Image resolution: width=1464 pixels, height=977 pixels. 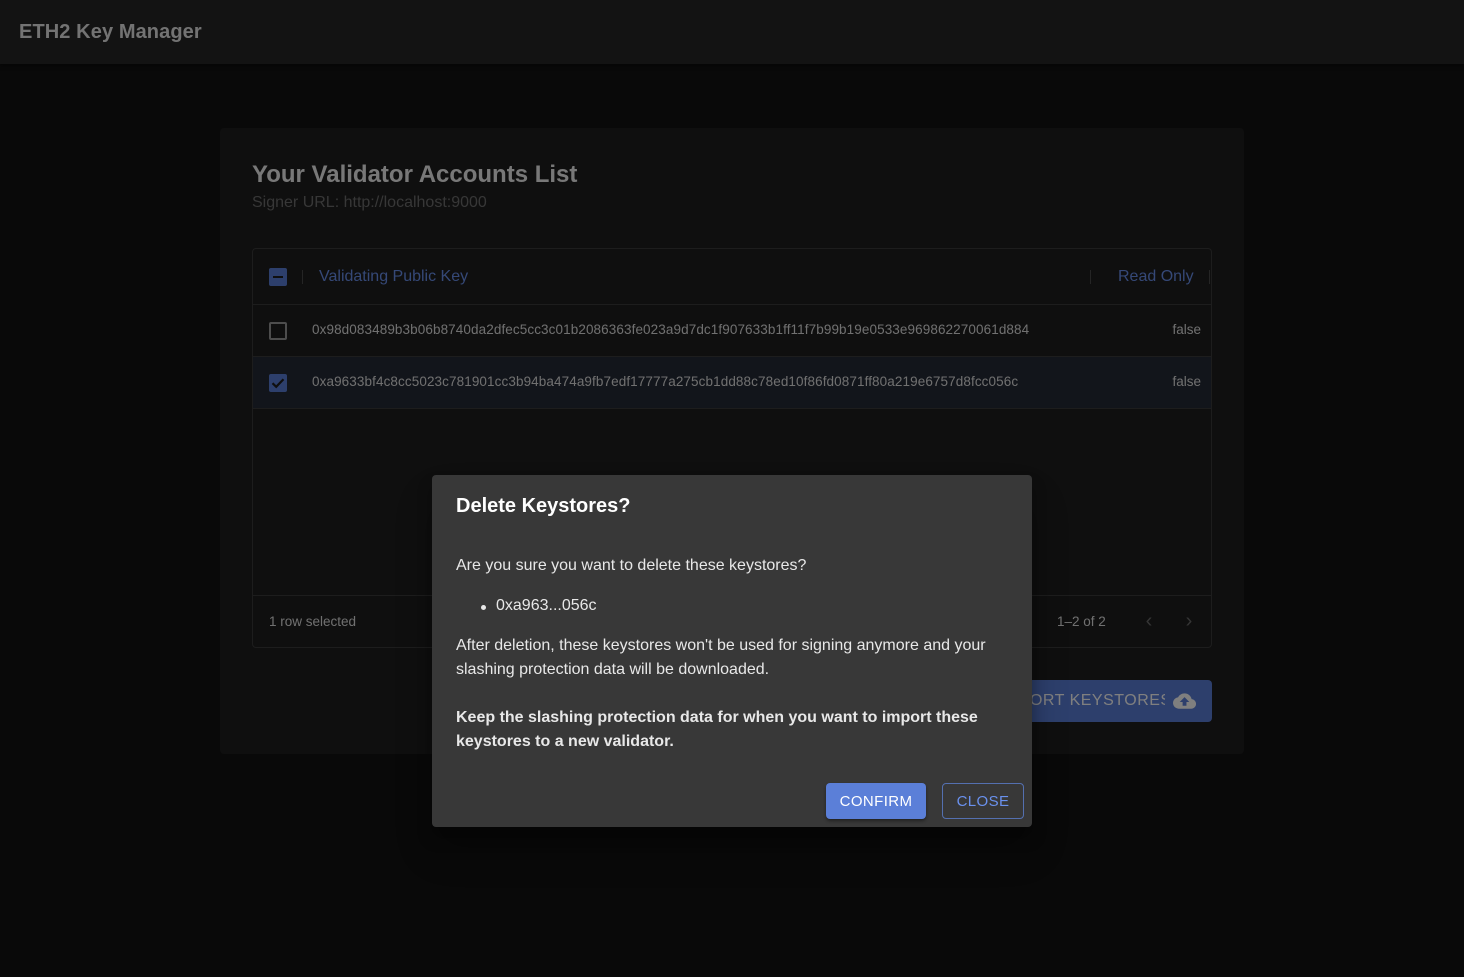 I want to click on dialog-title: Delete Keystores?, so click(x=543, y=506).